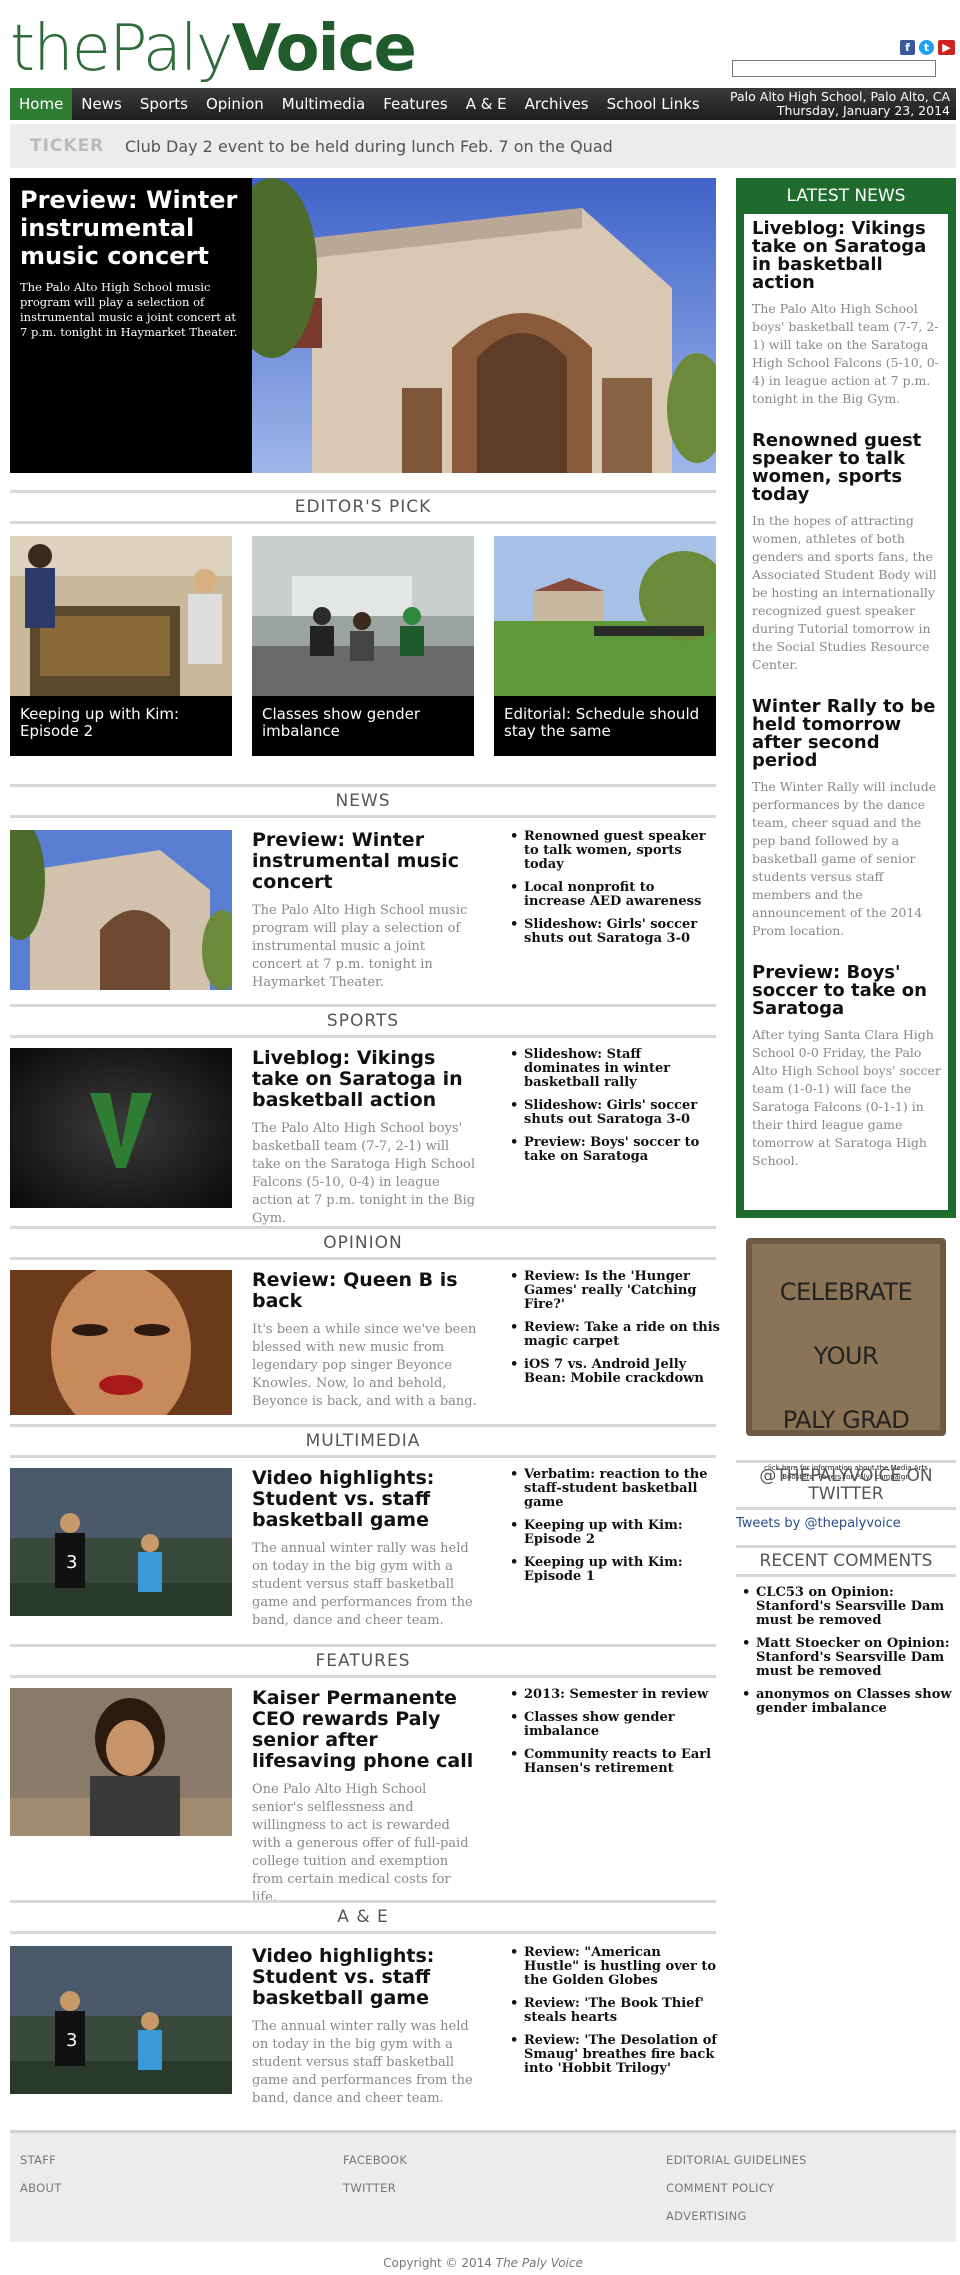 Image resolution: width=960 pixels, height=2275 pixels. I want to click on logo-voice: Voice, so click(324, 49).